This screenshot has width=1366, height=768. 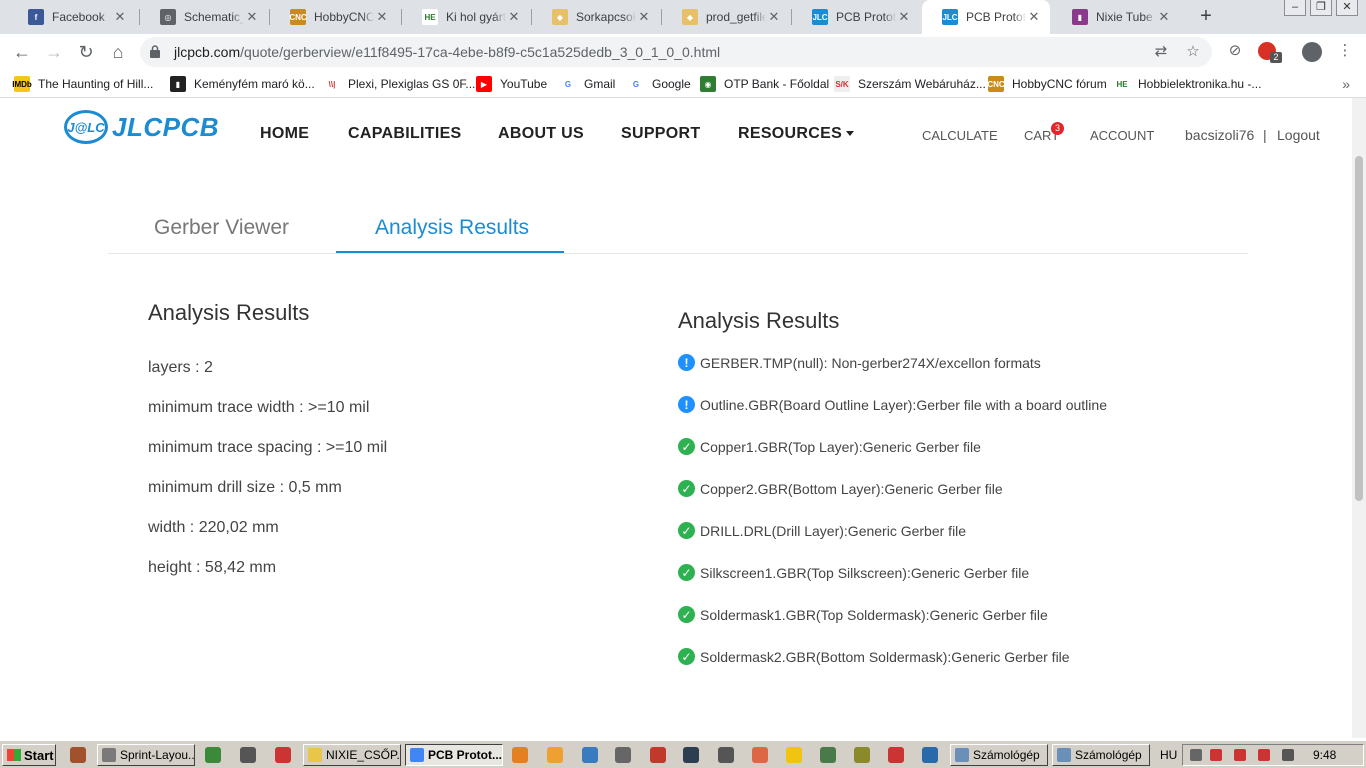 What do you see at coordinates (1235, 51) in the screenshot?
I see `block-icon: ⊘` at bounding box center [1235, 51].